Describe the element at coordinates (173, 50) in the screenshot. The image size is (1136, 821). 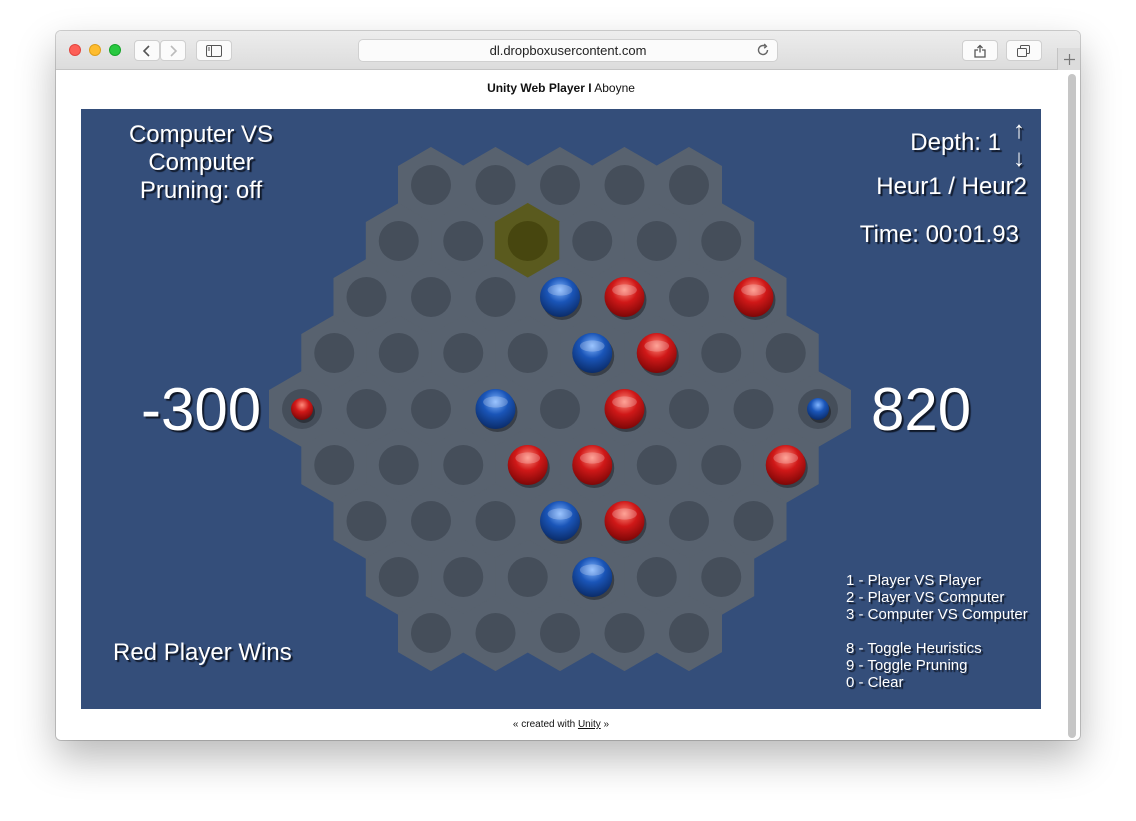
I see `forward-button` at that location.